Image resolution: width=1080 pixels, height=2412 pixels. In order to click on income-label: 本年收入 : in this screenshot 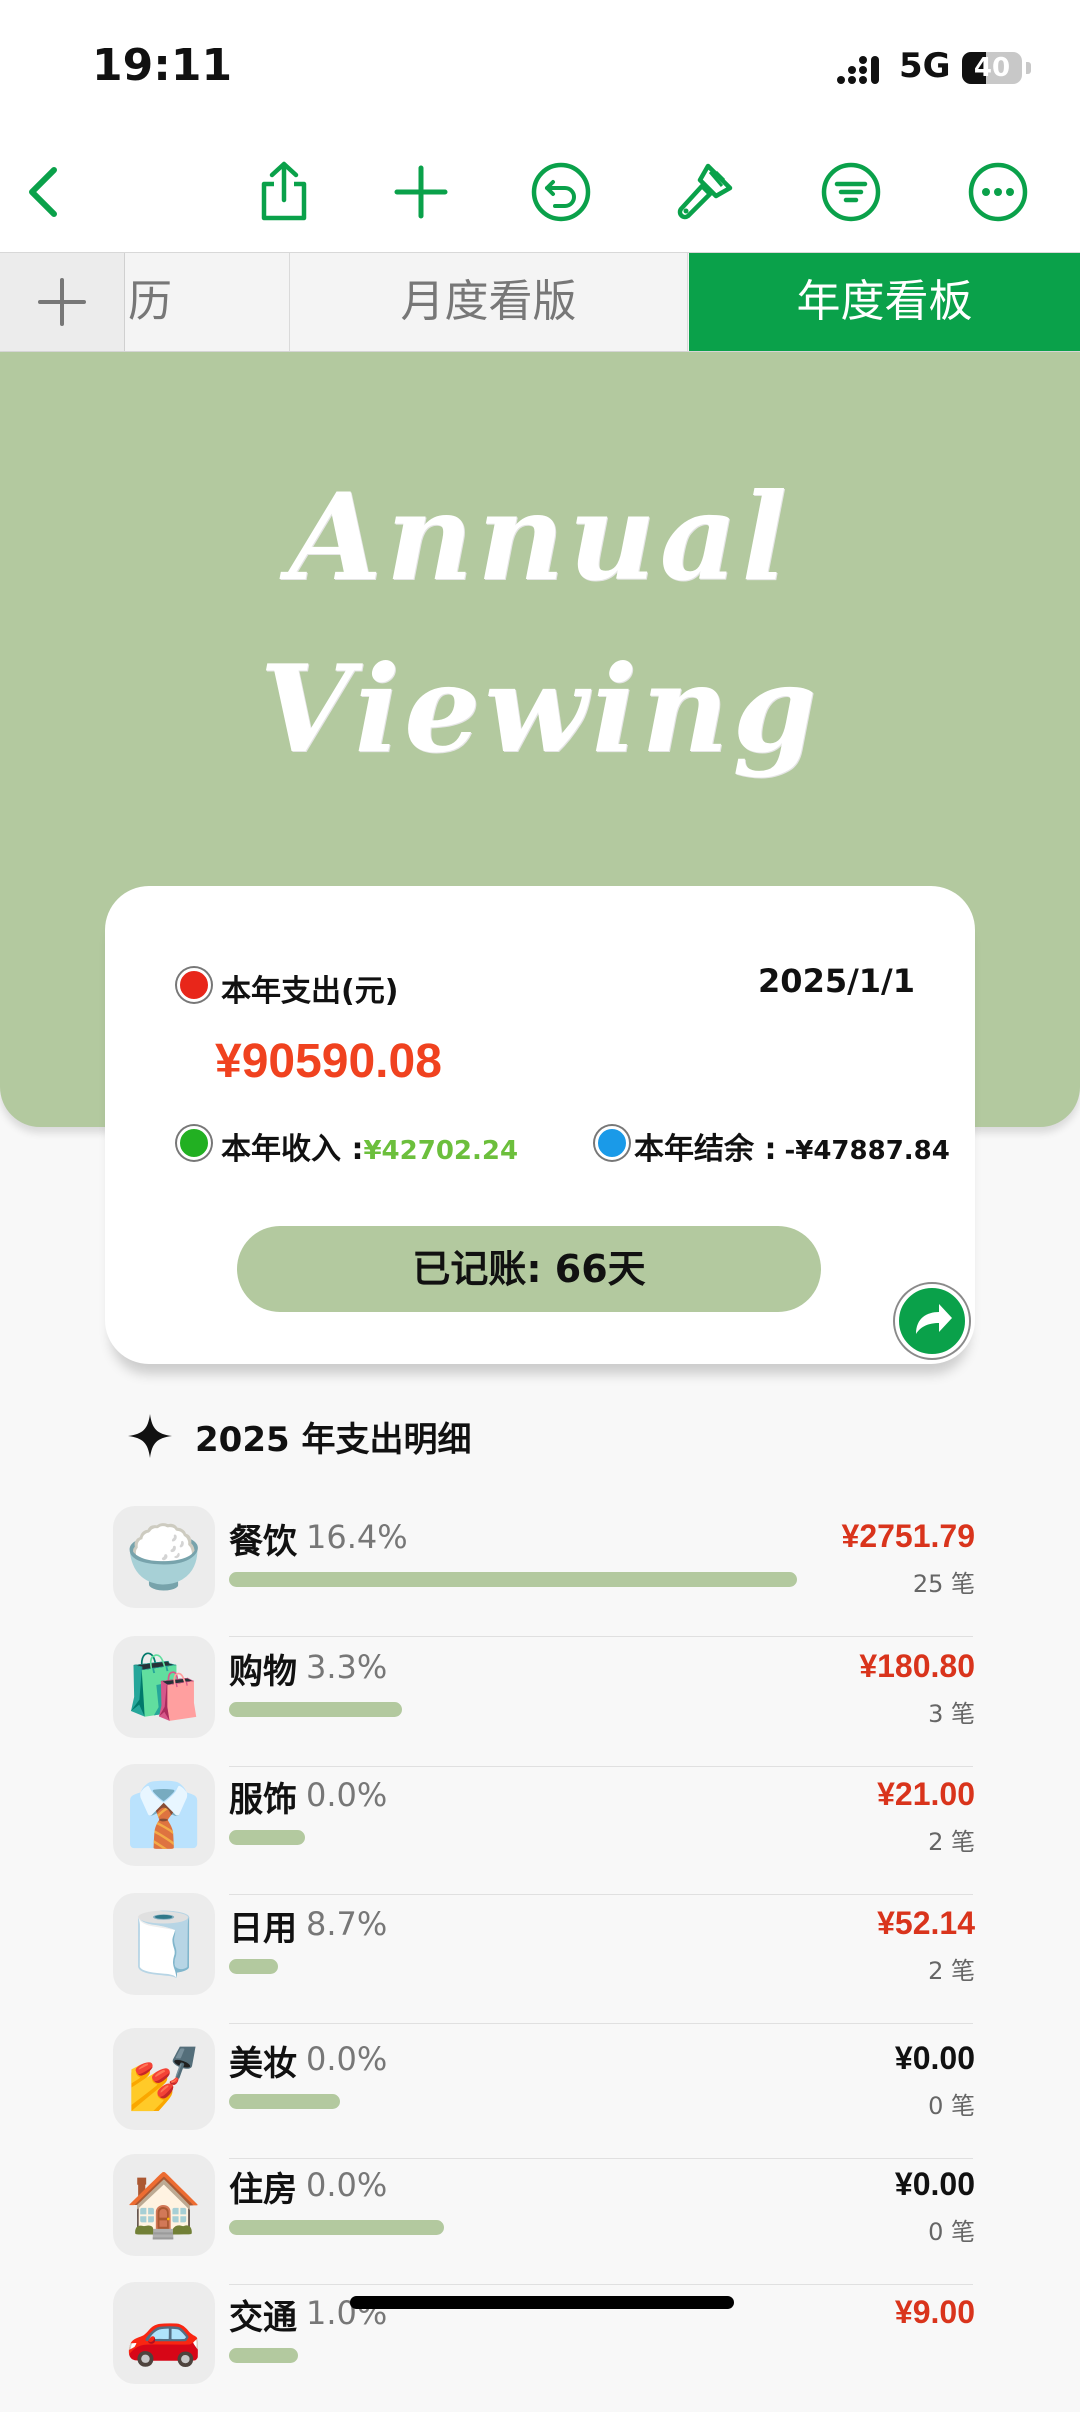, I will do `click(292, 1149)`.